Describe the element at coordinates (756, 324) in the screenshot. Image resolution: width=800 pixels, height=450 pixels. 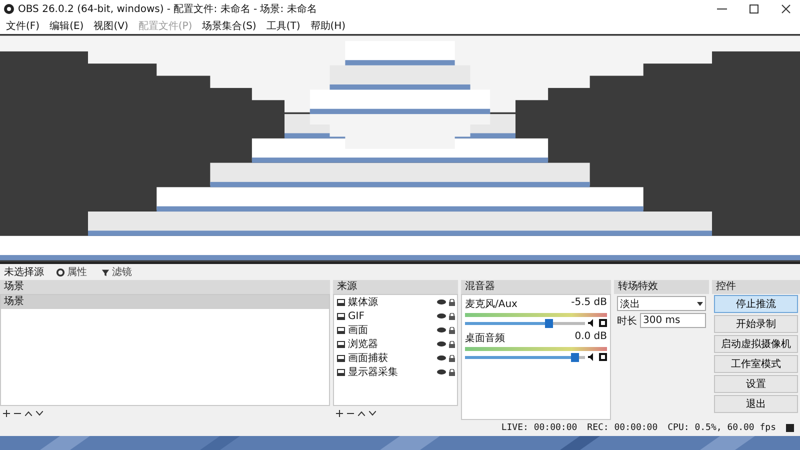
I see `control-button: 开始录制` at that location.